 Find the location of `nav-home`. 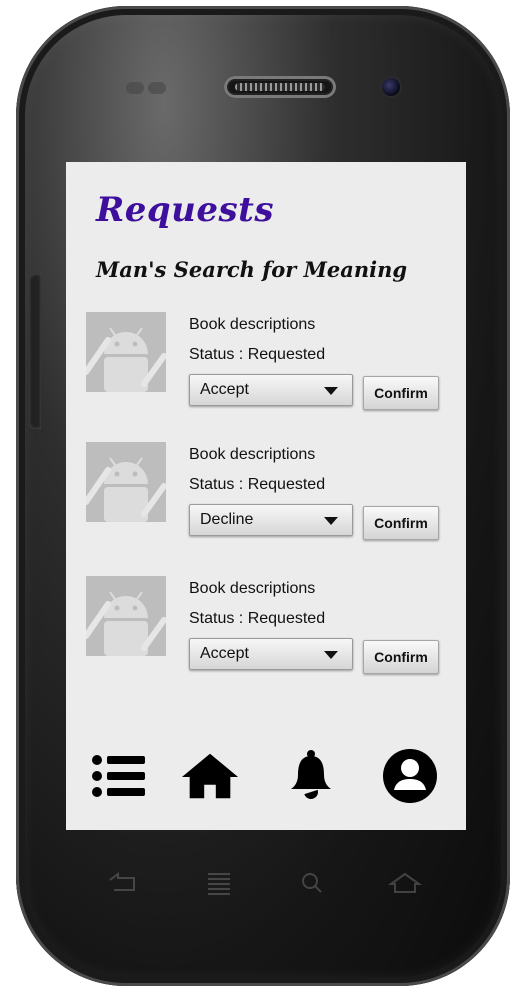

nav-home is located at coordinates (210, 776).